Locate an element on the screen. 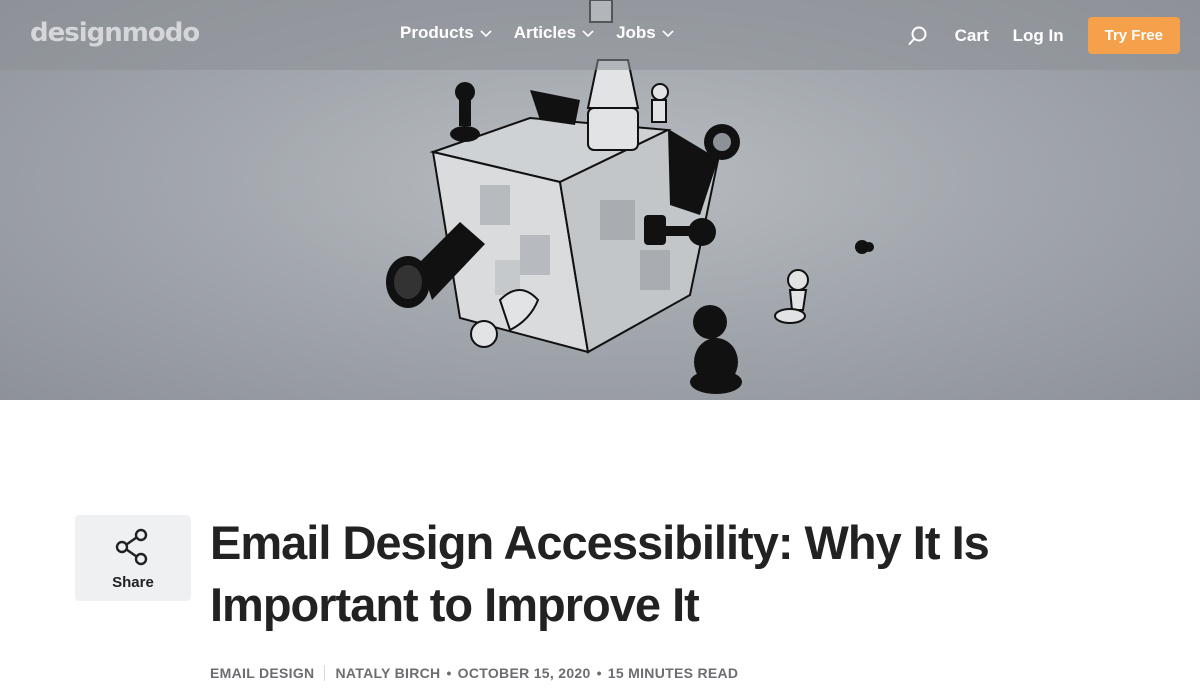  nav-item-products: Products is located at coordinates (446, 33).